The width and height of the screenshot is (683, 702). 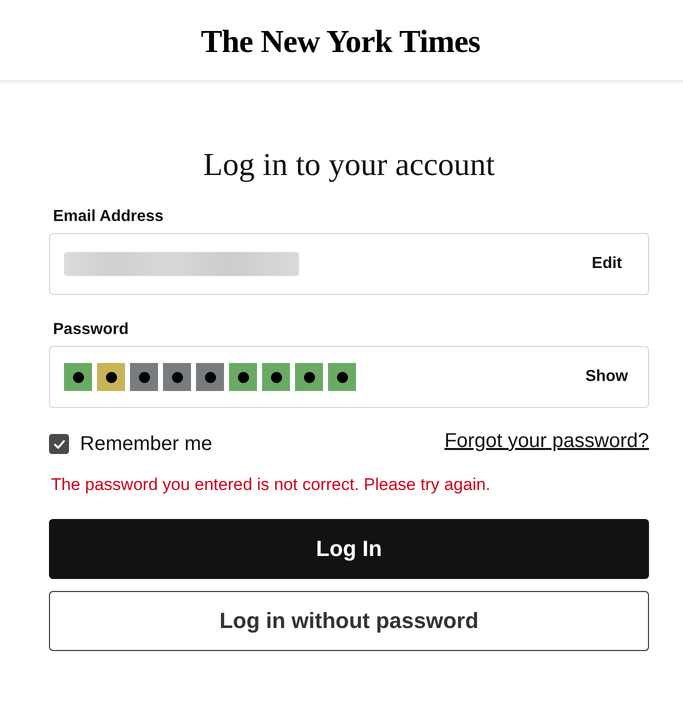 What do you see at coordinates (546, 441) in the screenshot?
I see `forgot-password-link: Forgot your password?` at bounding box center [546, 441].